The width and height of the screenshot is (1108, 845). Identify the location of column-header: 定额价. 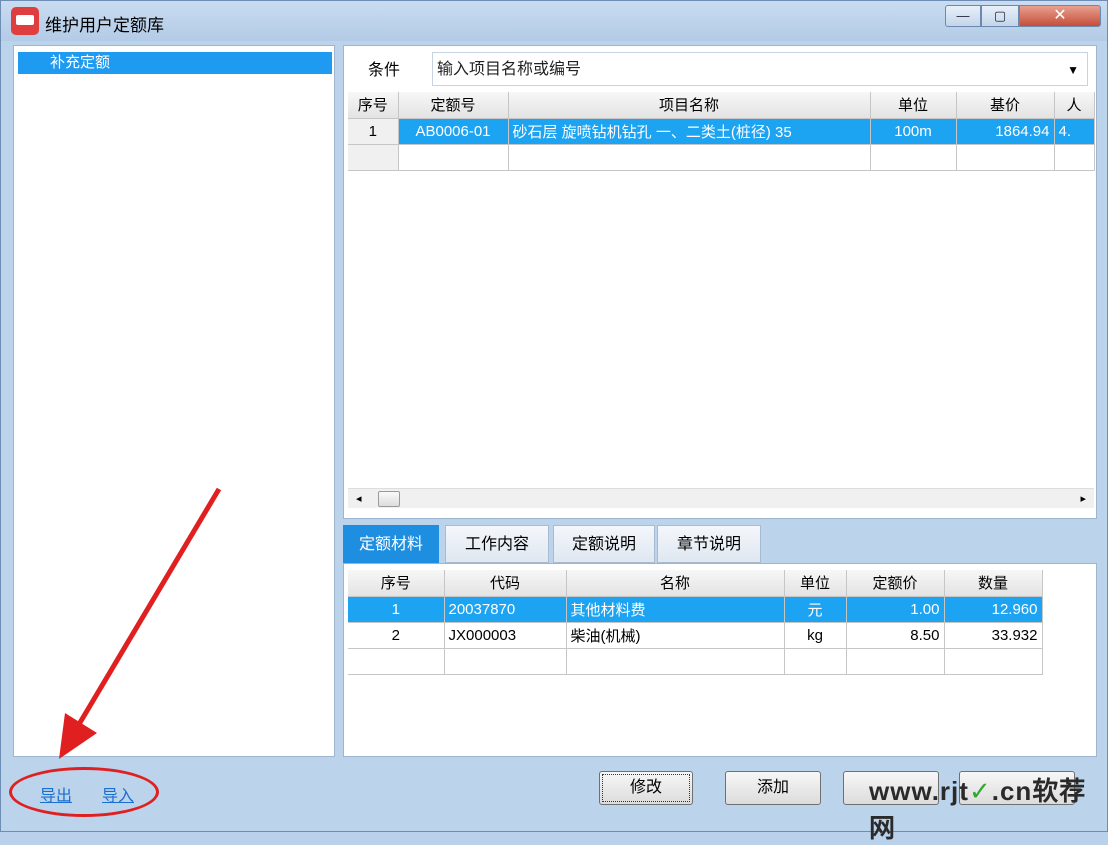
(895, 583).